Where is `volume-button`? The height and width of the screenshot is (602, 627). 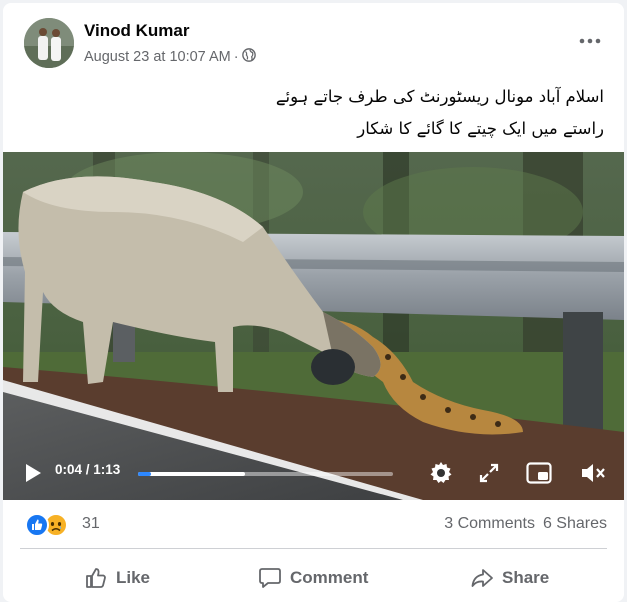
volume-button is located at coordinates (593, 473).